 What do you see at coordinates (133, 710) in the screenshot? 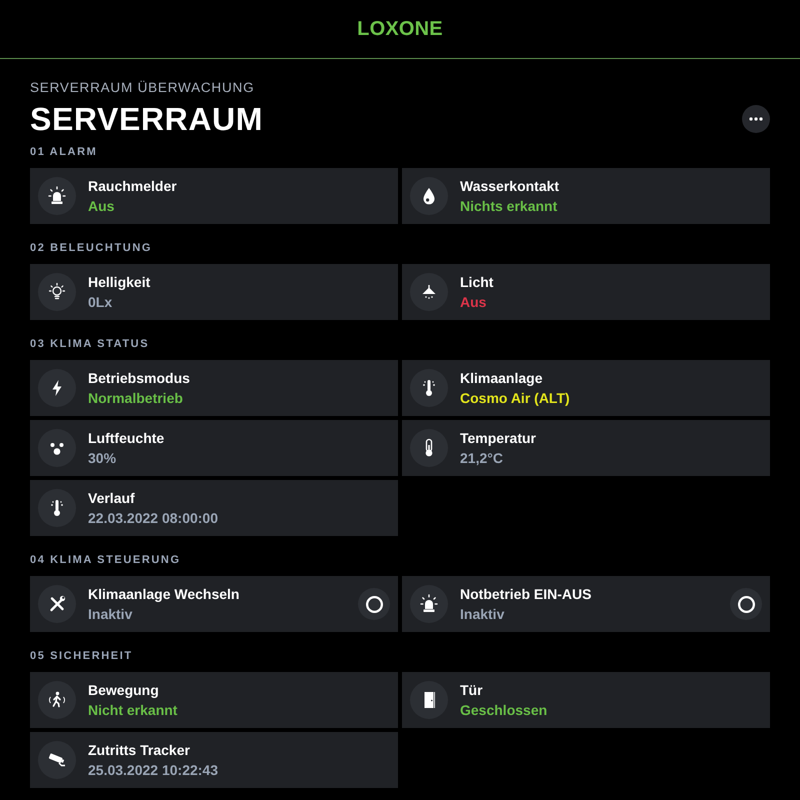
I see `control-value: Nicht erkannt` at bounding box center [133, 710].